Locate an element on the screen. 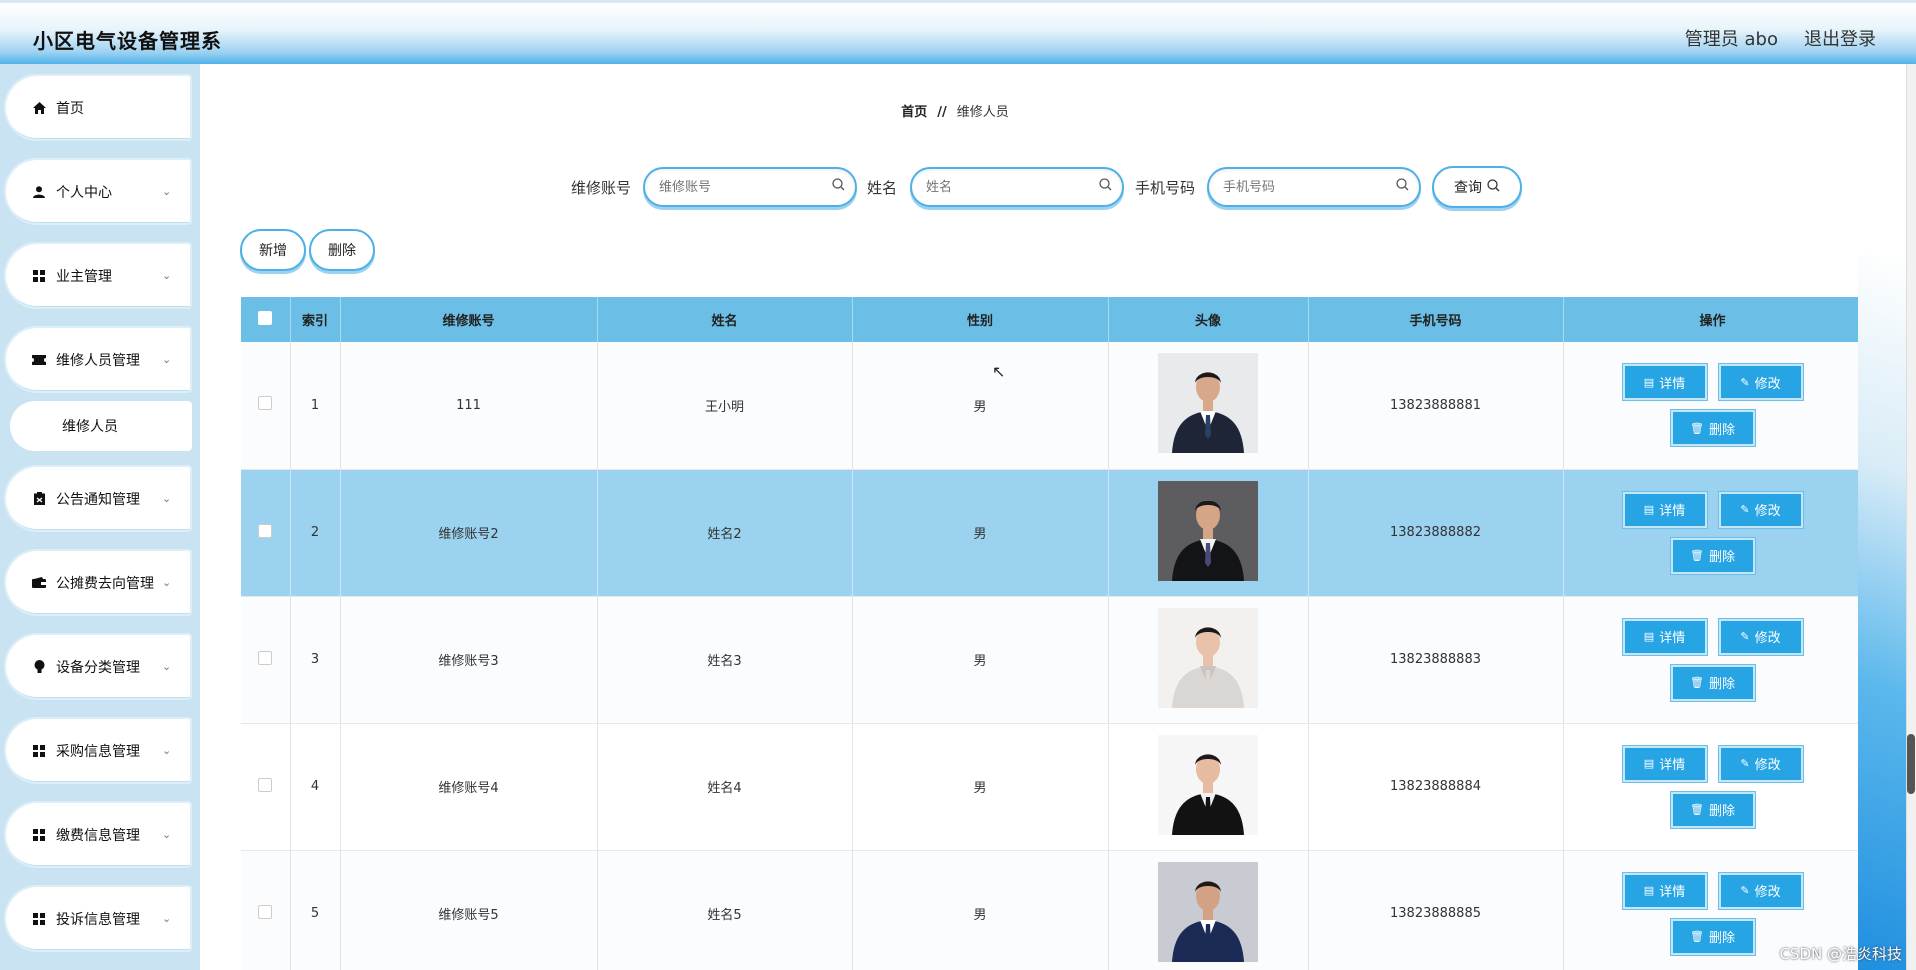  cell-account: 维修账号2 is located at coordinates (469, 533).